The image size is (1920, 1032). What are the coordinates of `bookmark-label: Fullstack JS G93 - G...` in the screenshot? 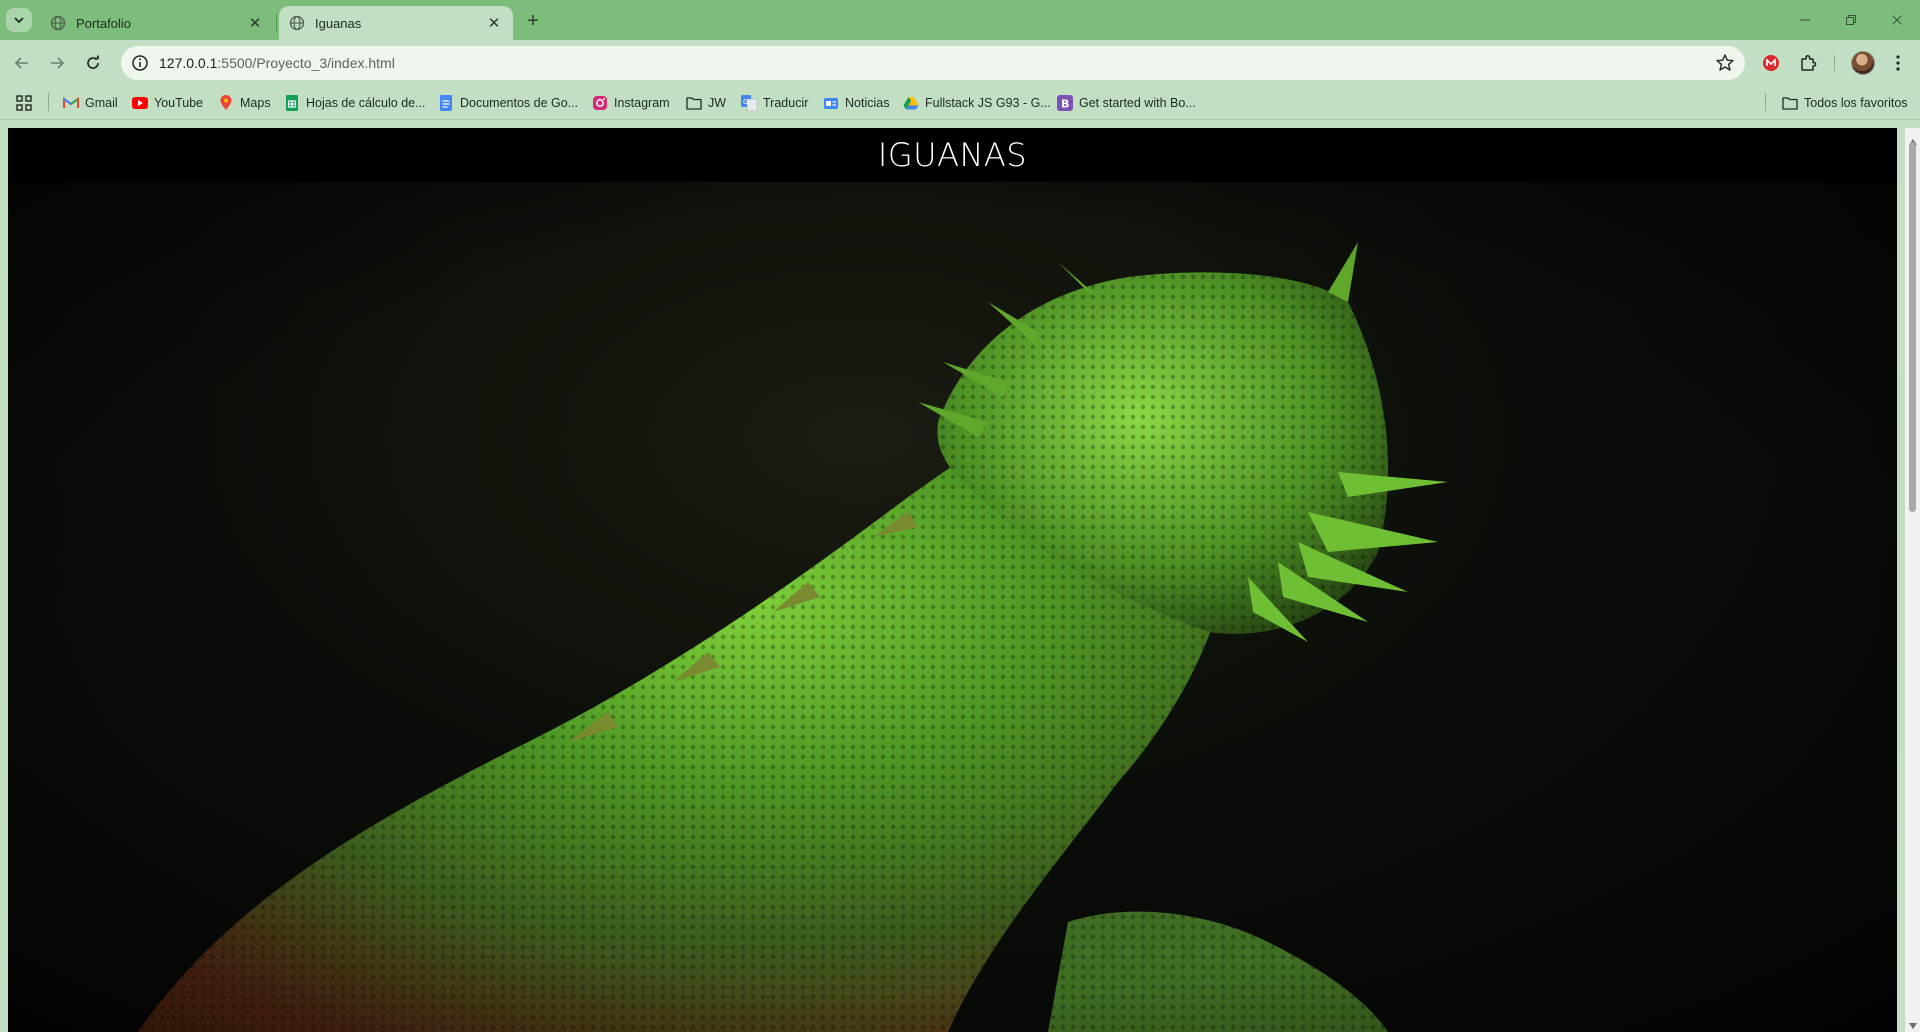 It's located at (988, 103).